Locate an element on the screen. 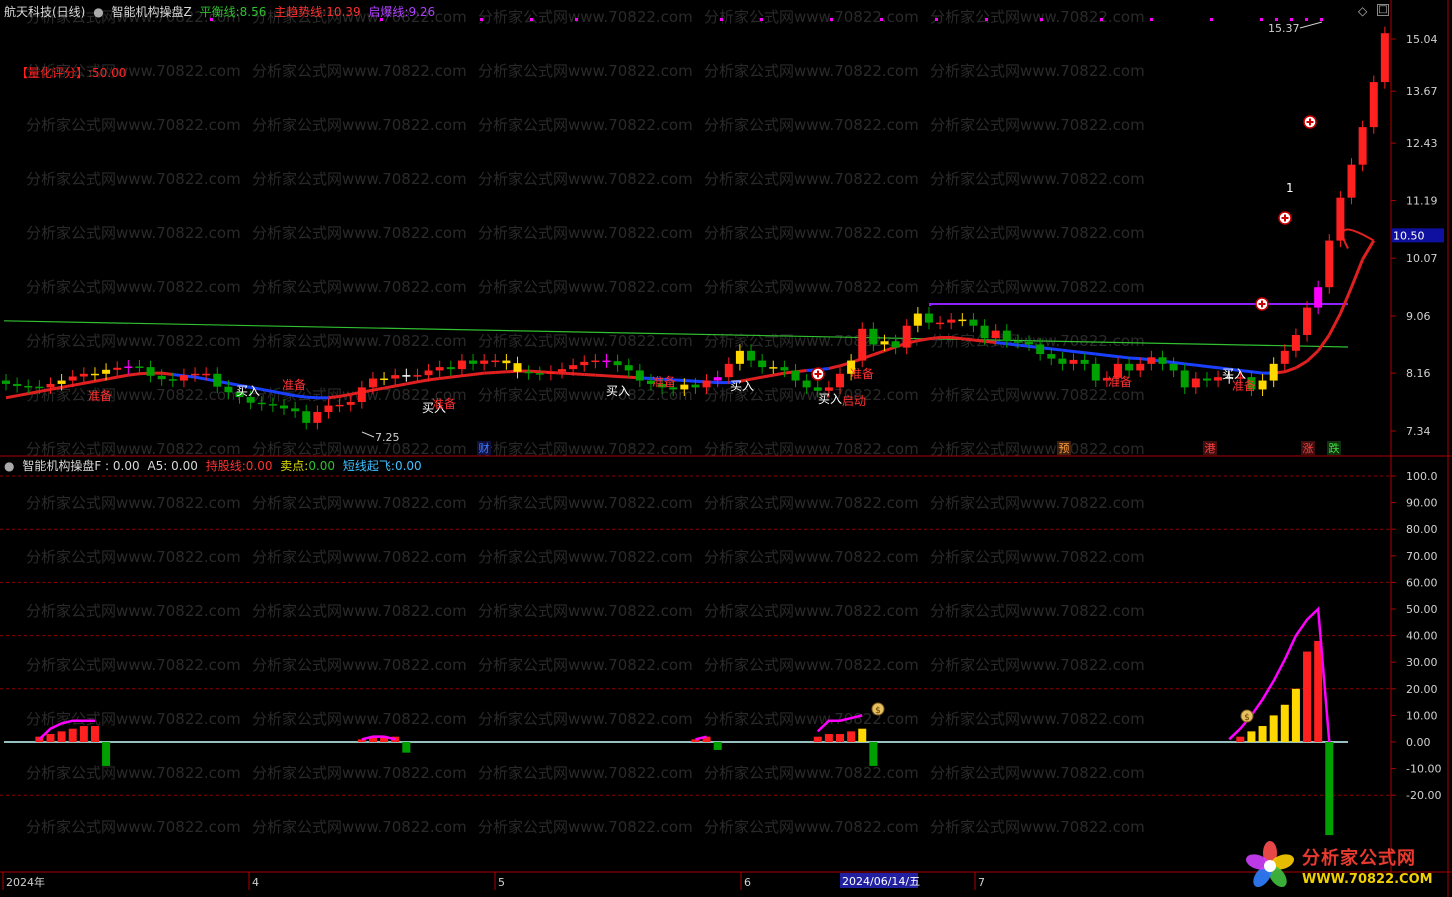 The height and width of the screenshot is (897, 1452). event-marker-label: 涨 is located at coordinates (1308, 448).